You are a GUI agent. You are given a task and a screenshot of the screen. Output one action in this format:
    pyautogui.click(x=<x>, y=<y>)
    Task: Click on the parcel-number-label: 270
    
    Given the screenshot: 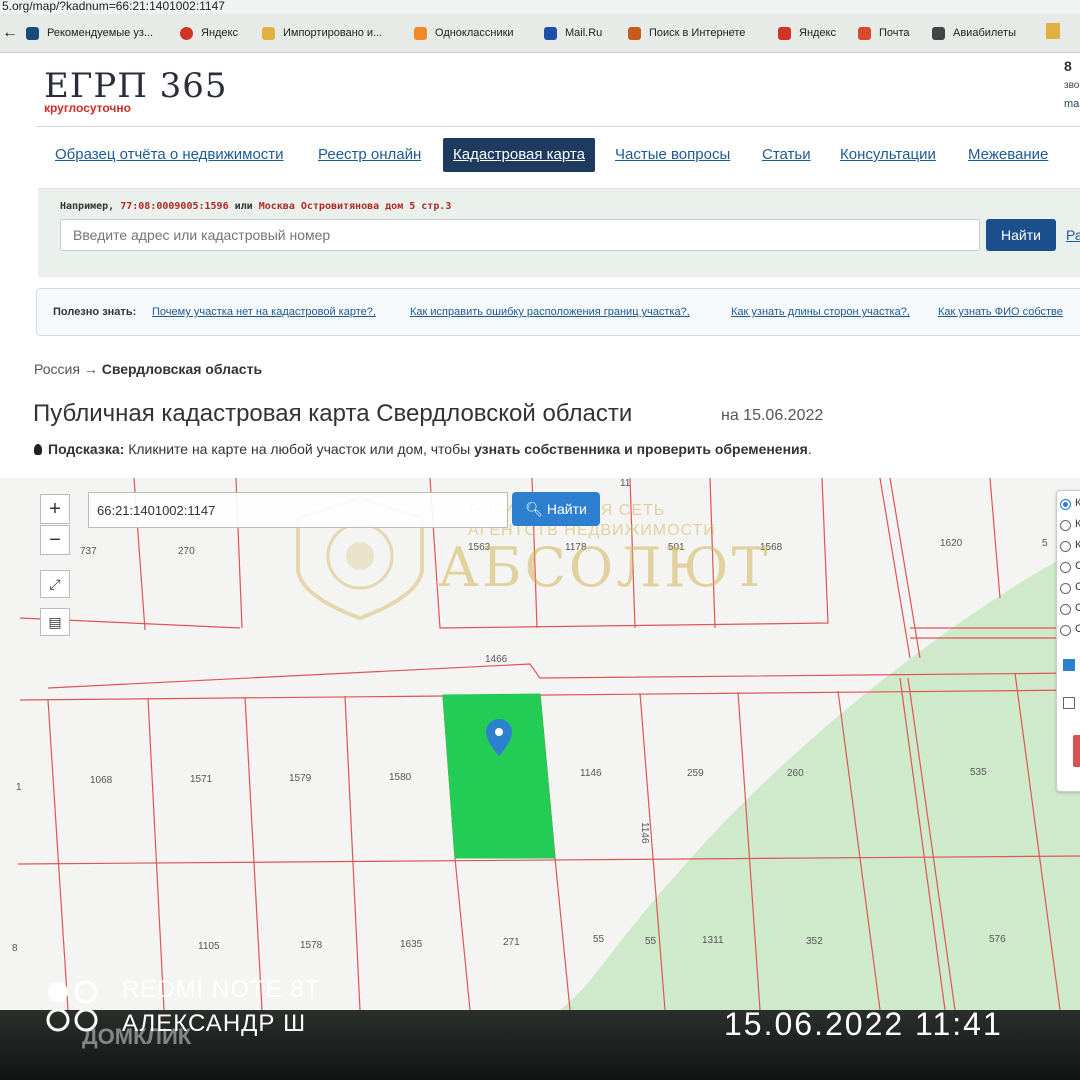 What is the action you would take?
    pyautogui.click(x=186, y=551)
    